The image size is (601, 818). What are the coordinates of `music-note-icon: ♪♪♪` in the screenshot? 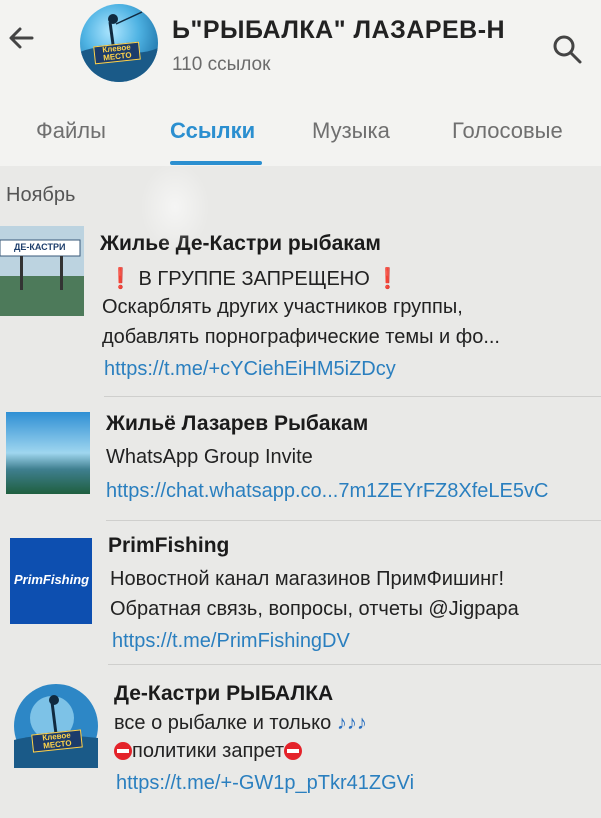 It's located at (351, 723).